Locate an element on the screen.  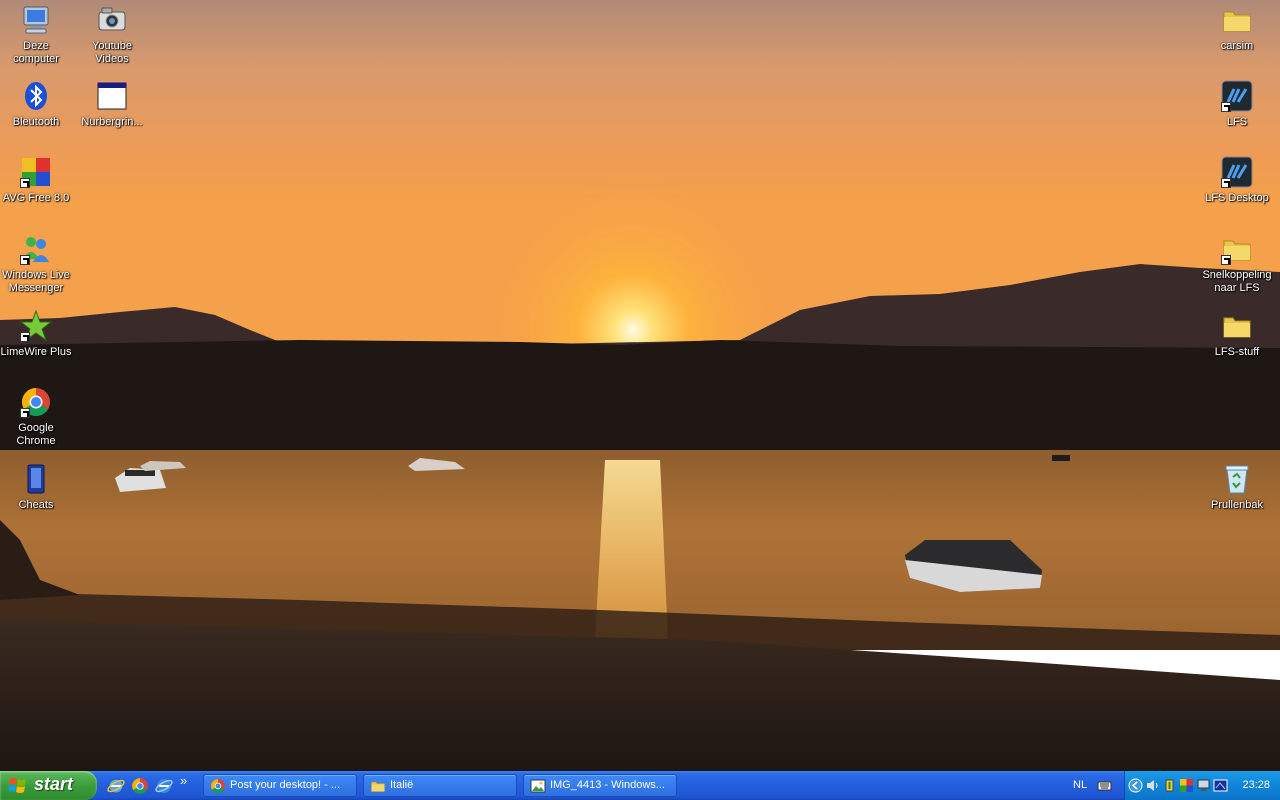
taskbar-button-folder-italie: Italië is located at coordinates (440, 785).